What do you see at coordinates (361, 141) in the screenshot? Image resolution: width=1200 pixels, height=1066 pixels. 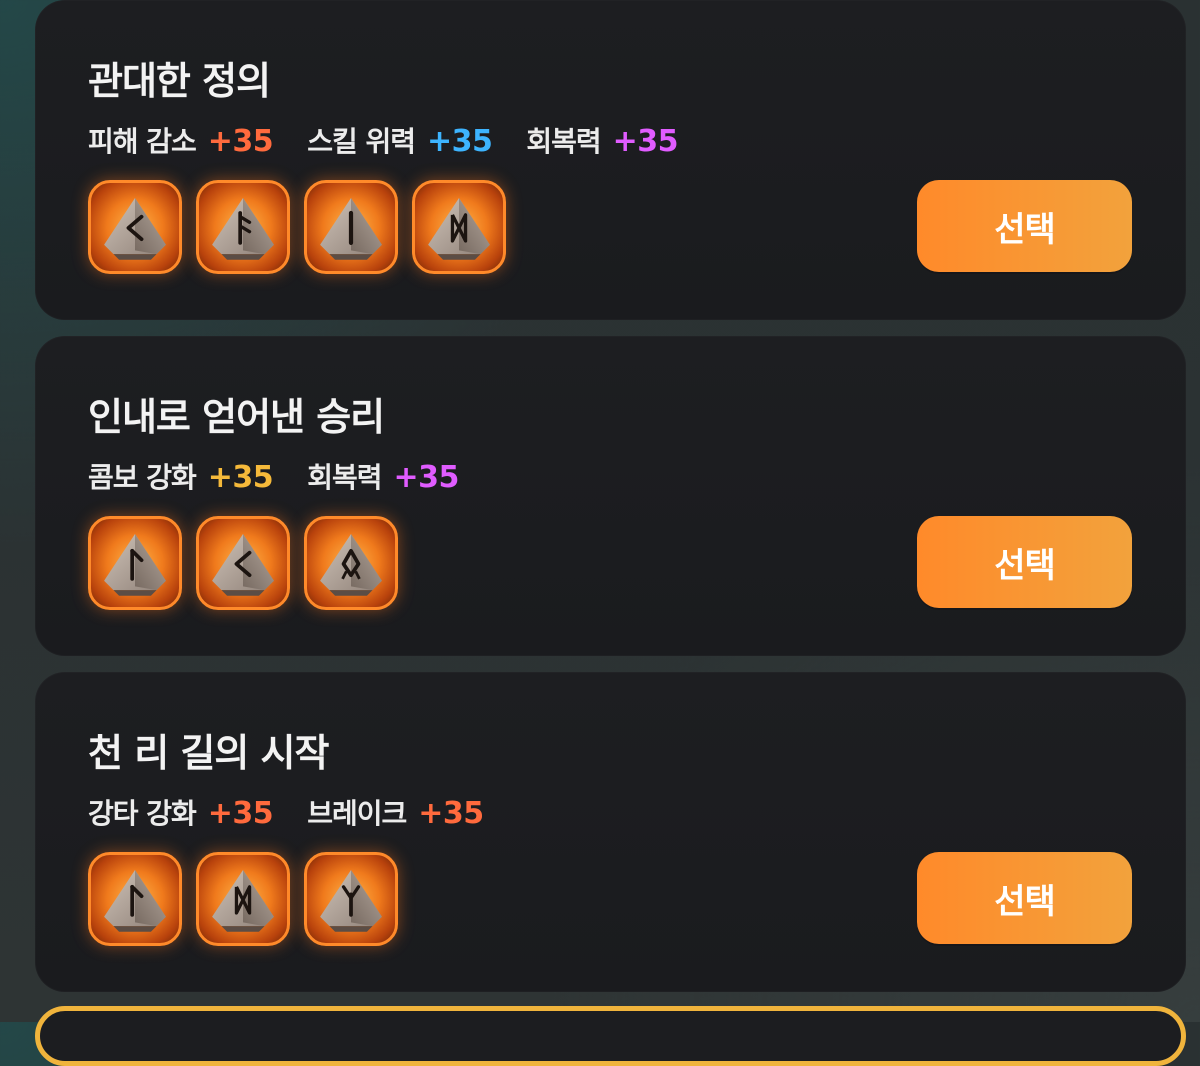 I see `stat-label: 스킬 위력` at bounding box center [361, 141].